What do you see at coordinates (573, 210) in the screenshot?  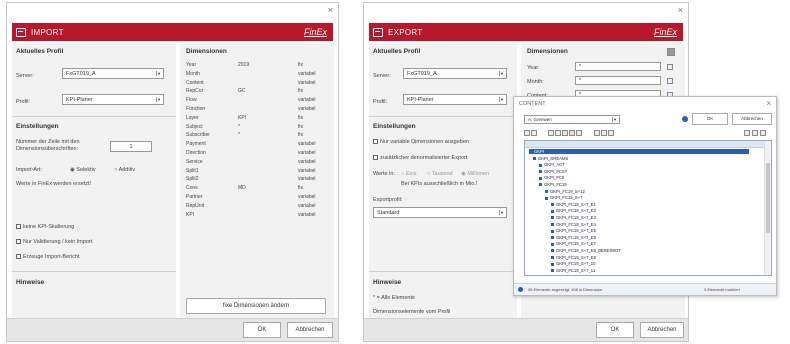 I see `tree-item: GKPI_FC19_S+7_E2` at bounding box center [573, 210].